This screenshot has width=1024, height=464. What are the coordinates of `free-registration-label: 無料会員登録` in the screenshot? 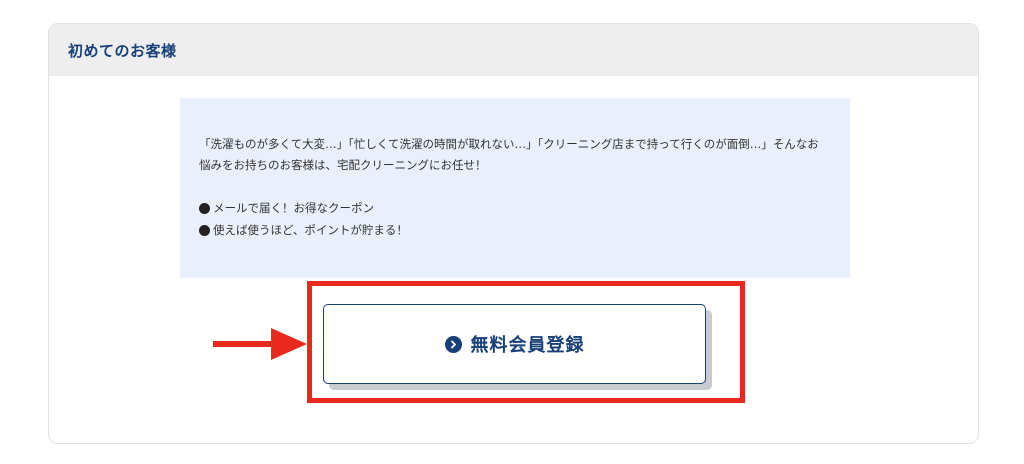 It's located at (527, 345).